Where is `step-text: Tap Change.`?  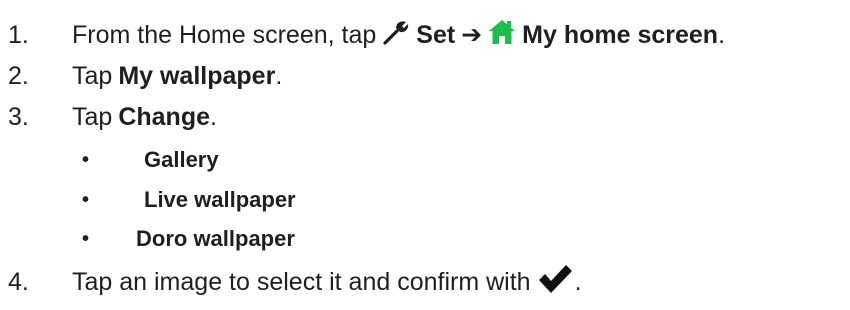
step-text: Tap Change. is located at coordinates (144, 117).